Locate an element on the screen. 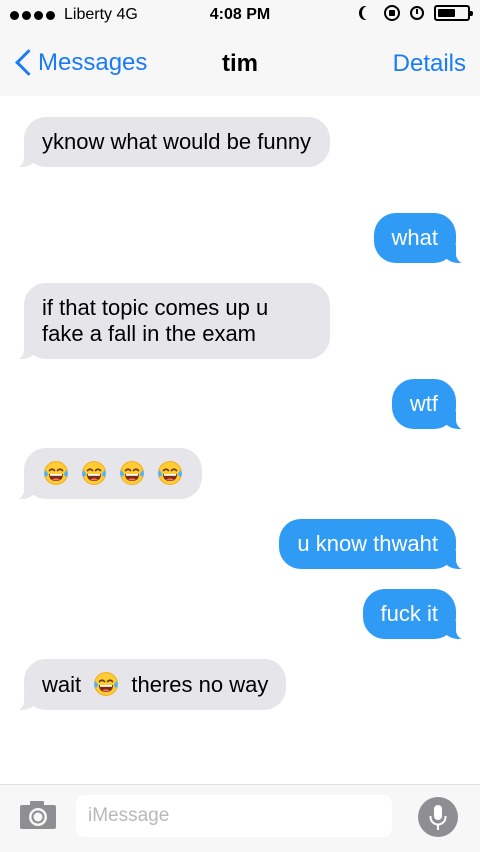  message-bubble-sent: wtf is located at coordinates (431, 404).